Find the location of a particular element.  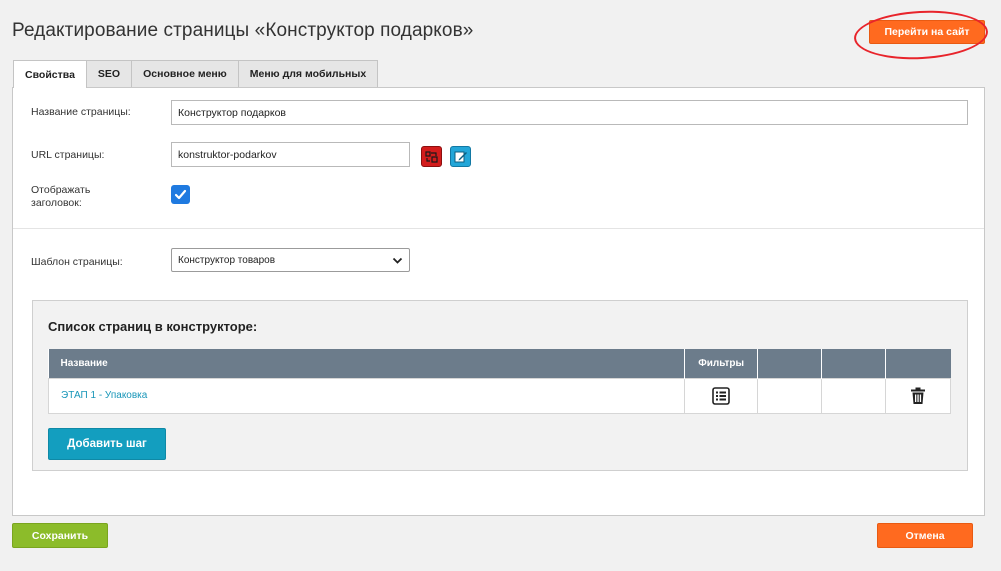

tab-mobile-menu: Меню для мобильных is located at coordinates (308, 73).